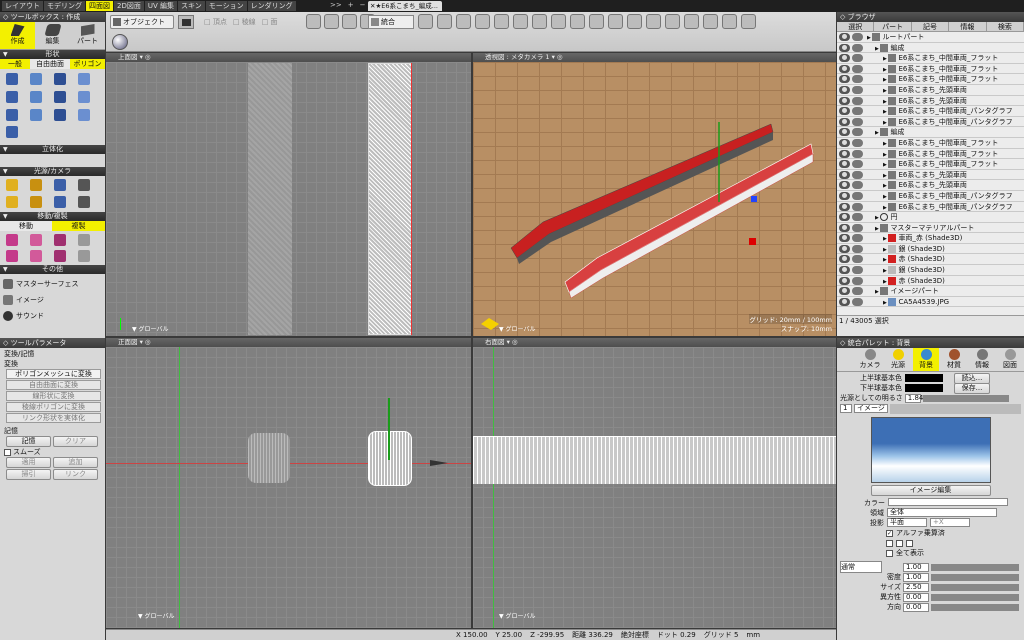 The image size is (1024, 640). What do you see at coordinates (36, 79) in the screenshot?
I see `shape-tool-1-icon` at bounding box center [36, 79].